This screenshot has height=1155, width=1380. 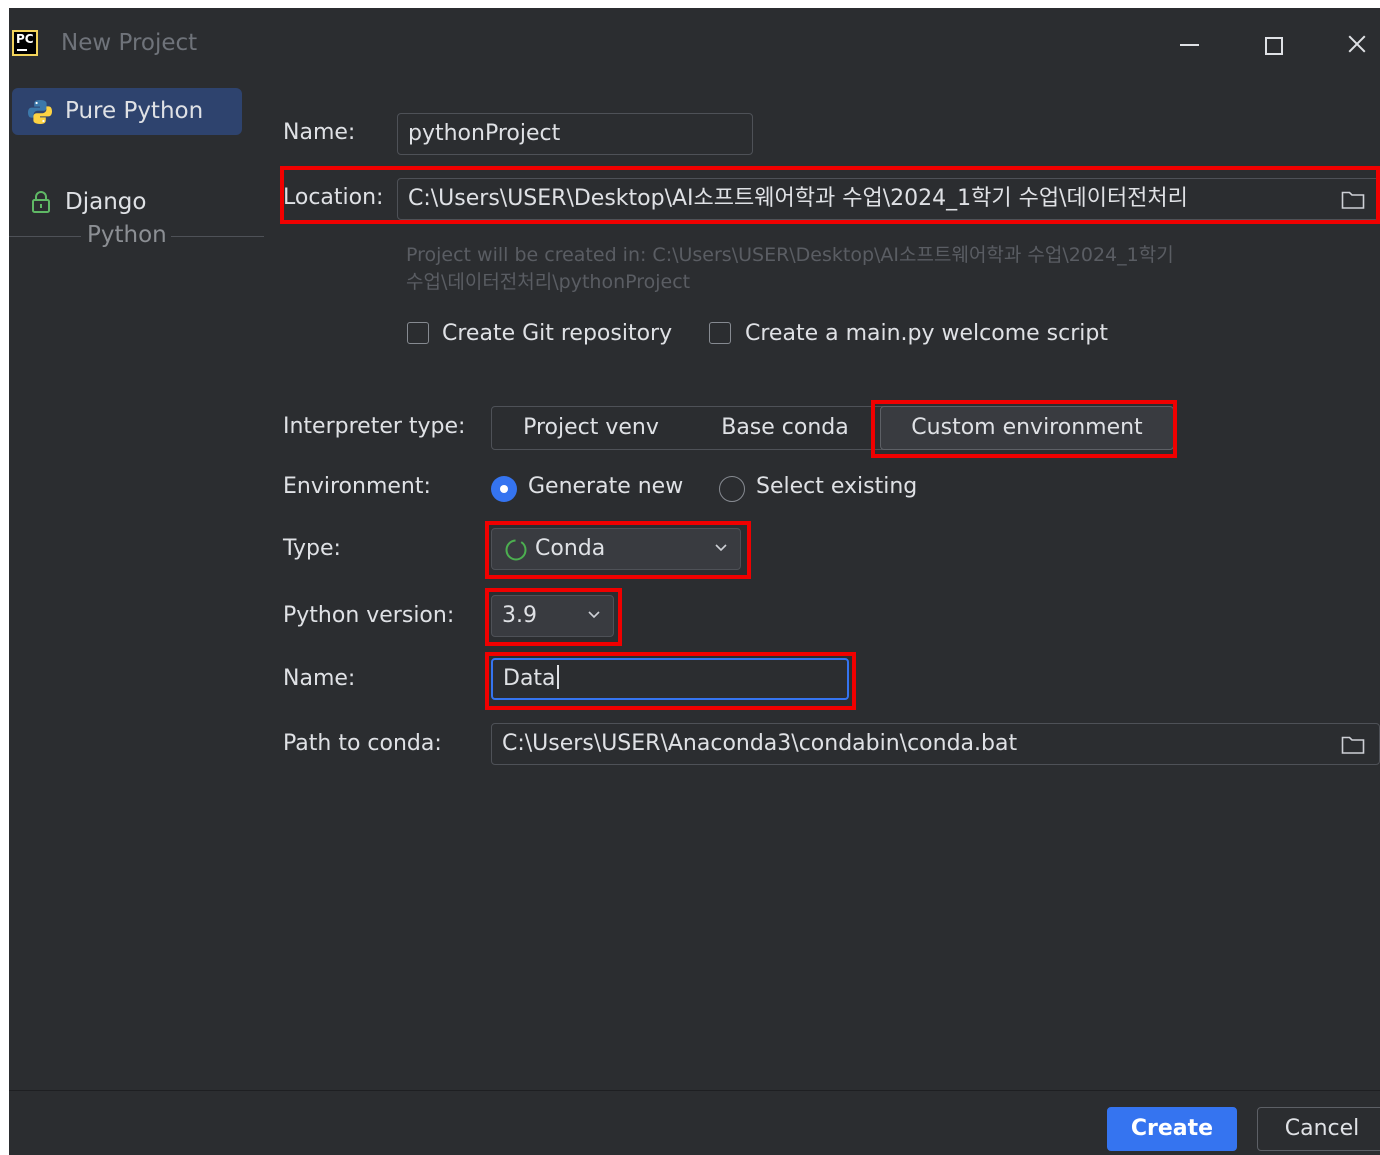 I want to click on create-main-script-label: Create a main.py welcome script, so click(x=926, y=333).